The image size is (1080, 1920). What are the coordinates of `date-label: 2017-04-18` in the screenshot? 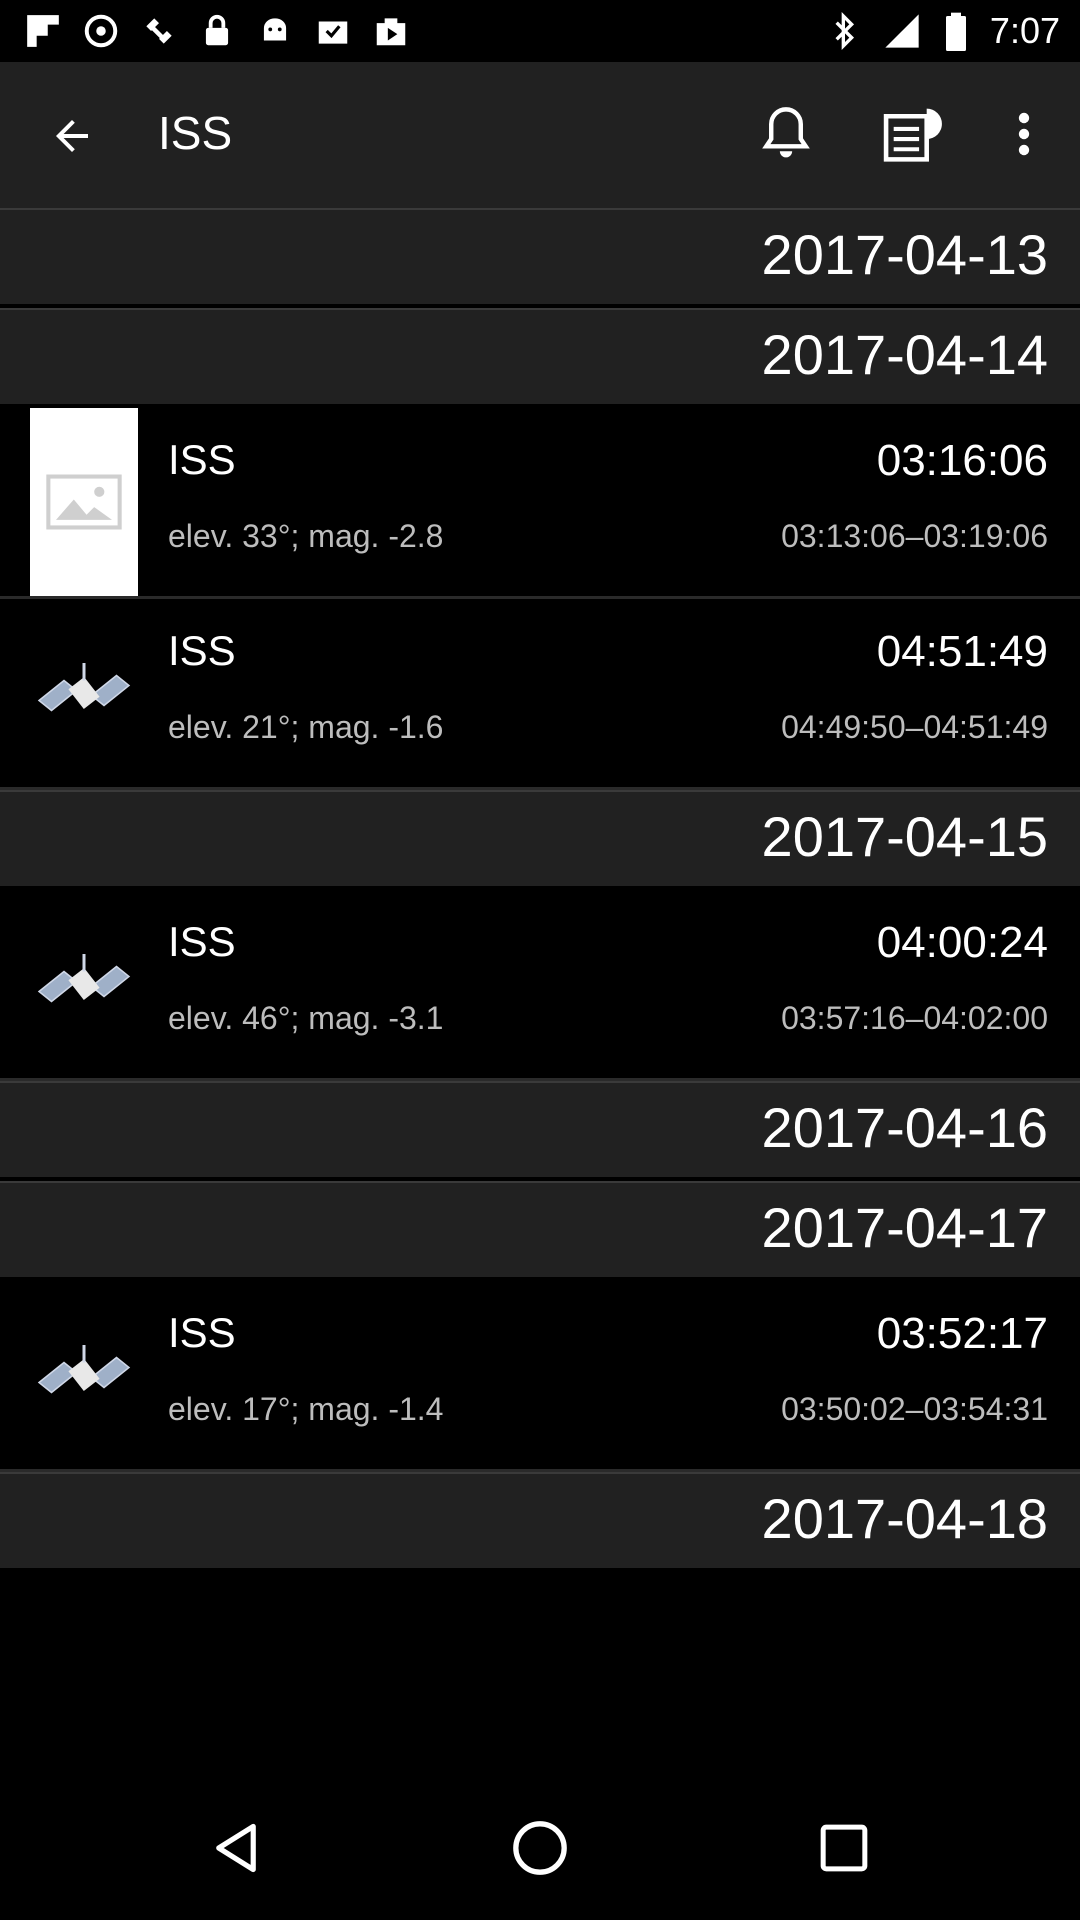 It's located at (904, 1518).